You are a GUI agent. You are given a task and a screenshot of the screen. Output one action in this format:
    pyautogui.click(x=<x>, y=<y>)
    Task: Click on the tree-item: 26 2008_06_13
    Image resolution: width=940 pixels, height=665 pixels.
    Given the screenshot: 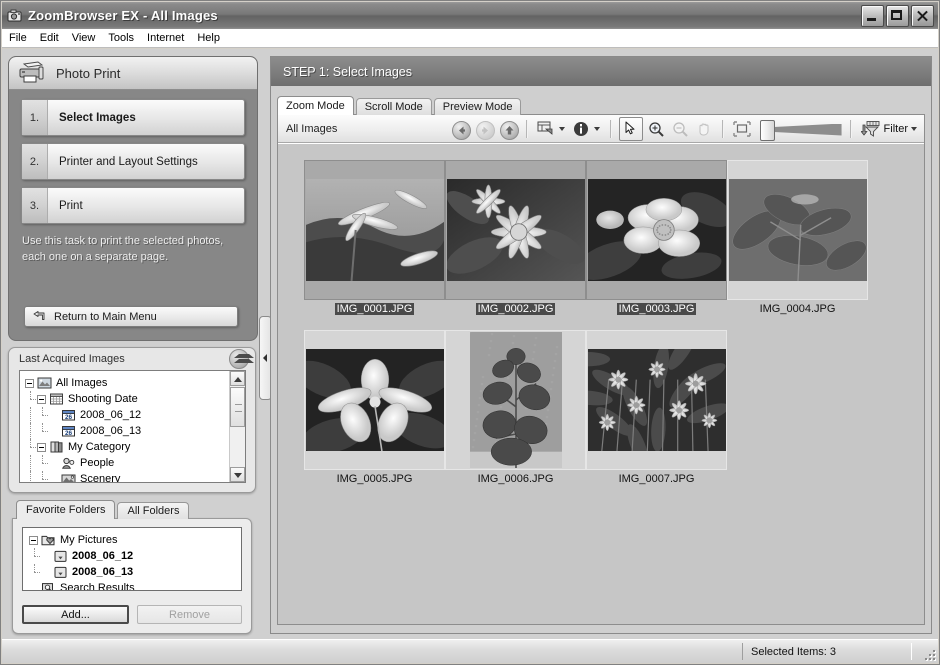 What is the action you would take?
    pyautogui.click(x=126, y=431)
    